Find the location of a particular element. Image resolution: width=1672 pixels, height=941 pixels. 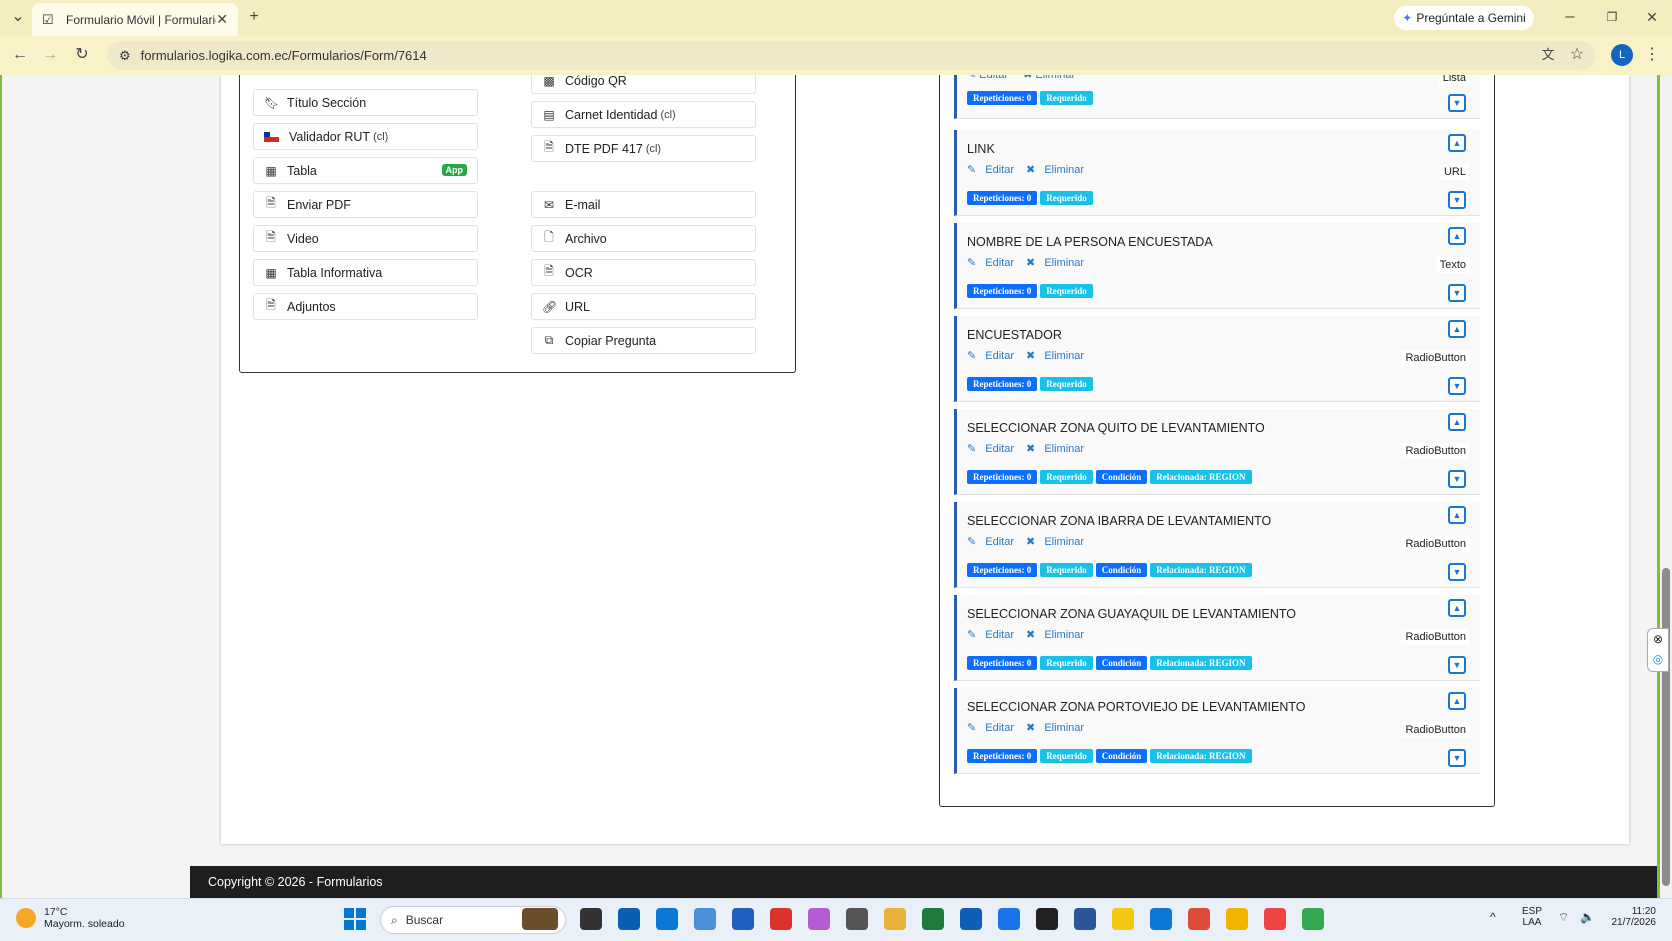

edge-icon is located at coordinates (667, 919).